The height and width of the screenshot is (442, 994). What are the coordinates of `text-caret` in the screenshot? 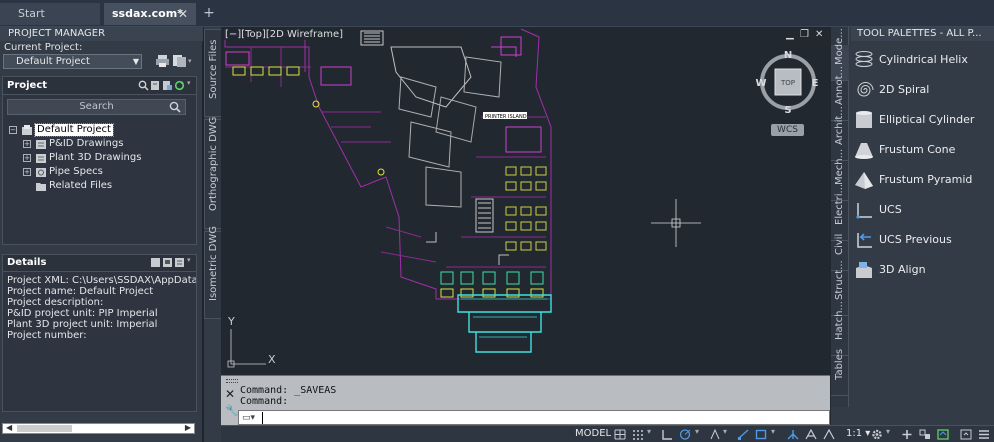 It's located at (262, 418).